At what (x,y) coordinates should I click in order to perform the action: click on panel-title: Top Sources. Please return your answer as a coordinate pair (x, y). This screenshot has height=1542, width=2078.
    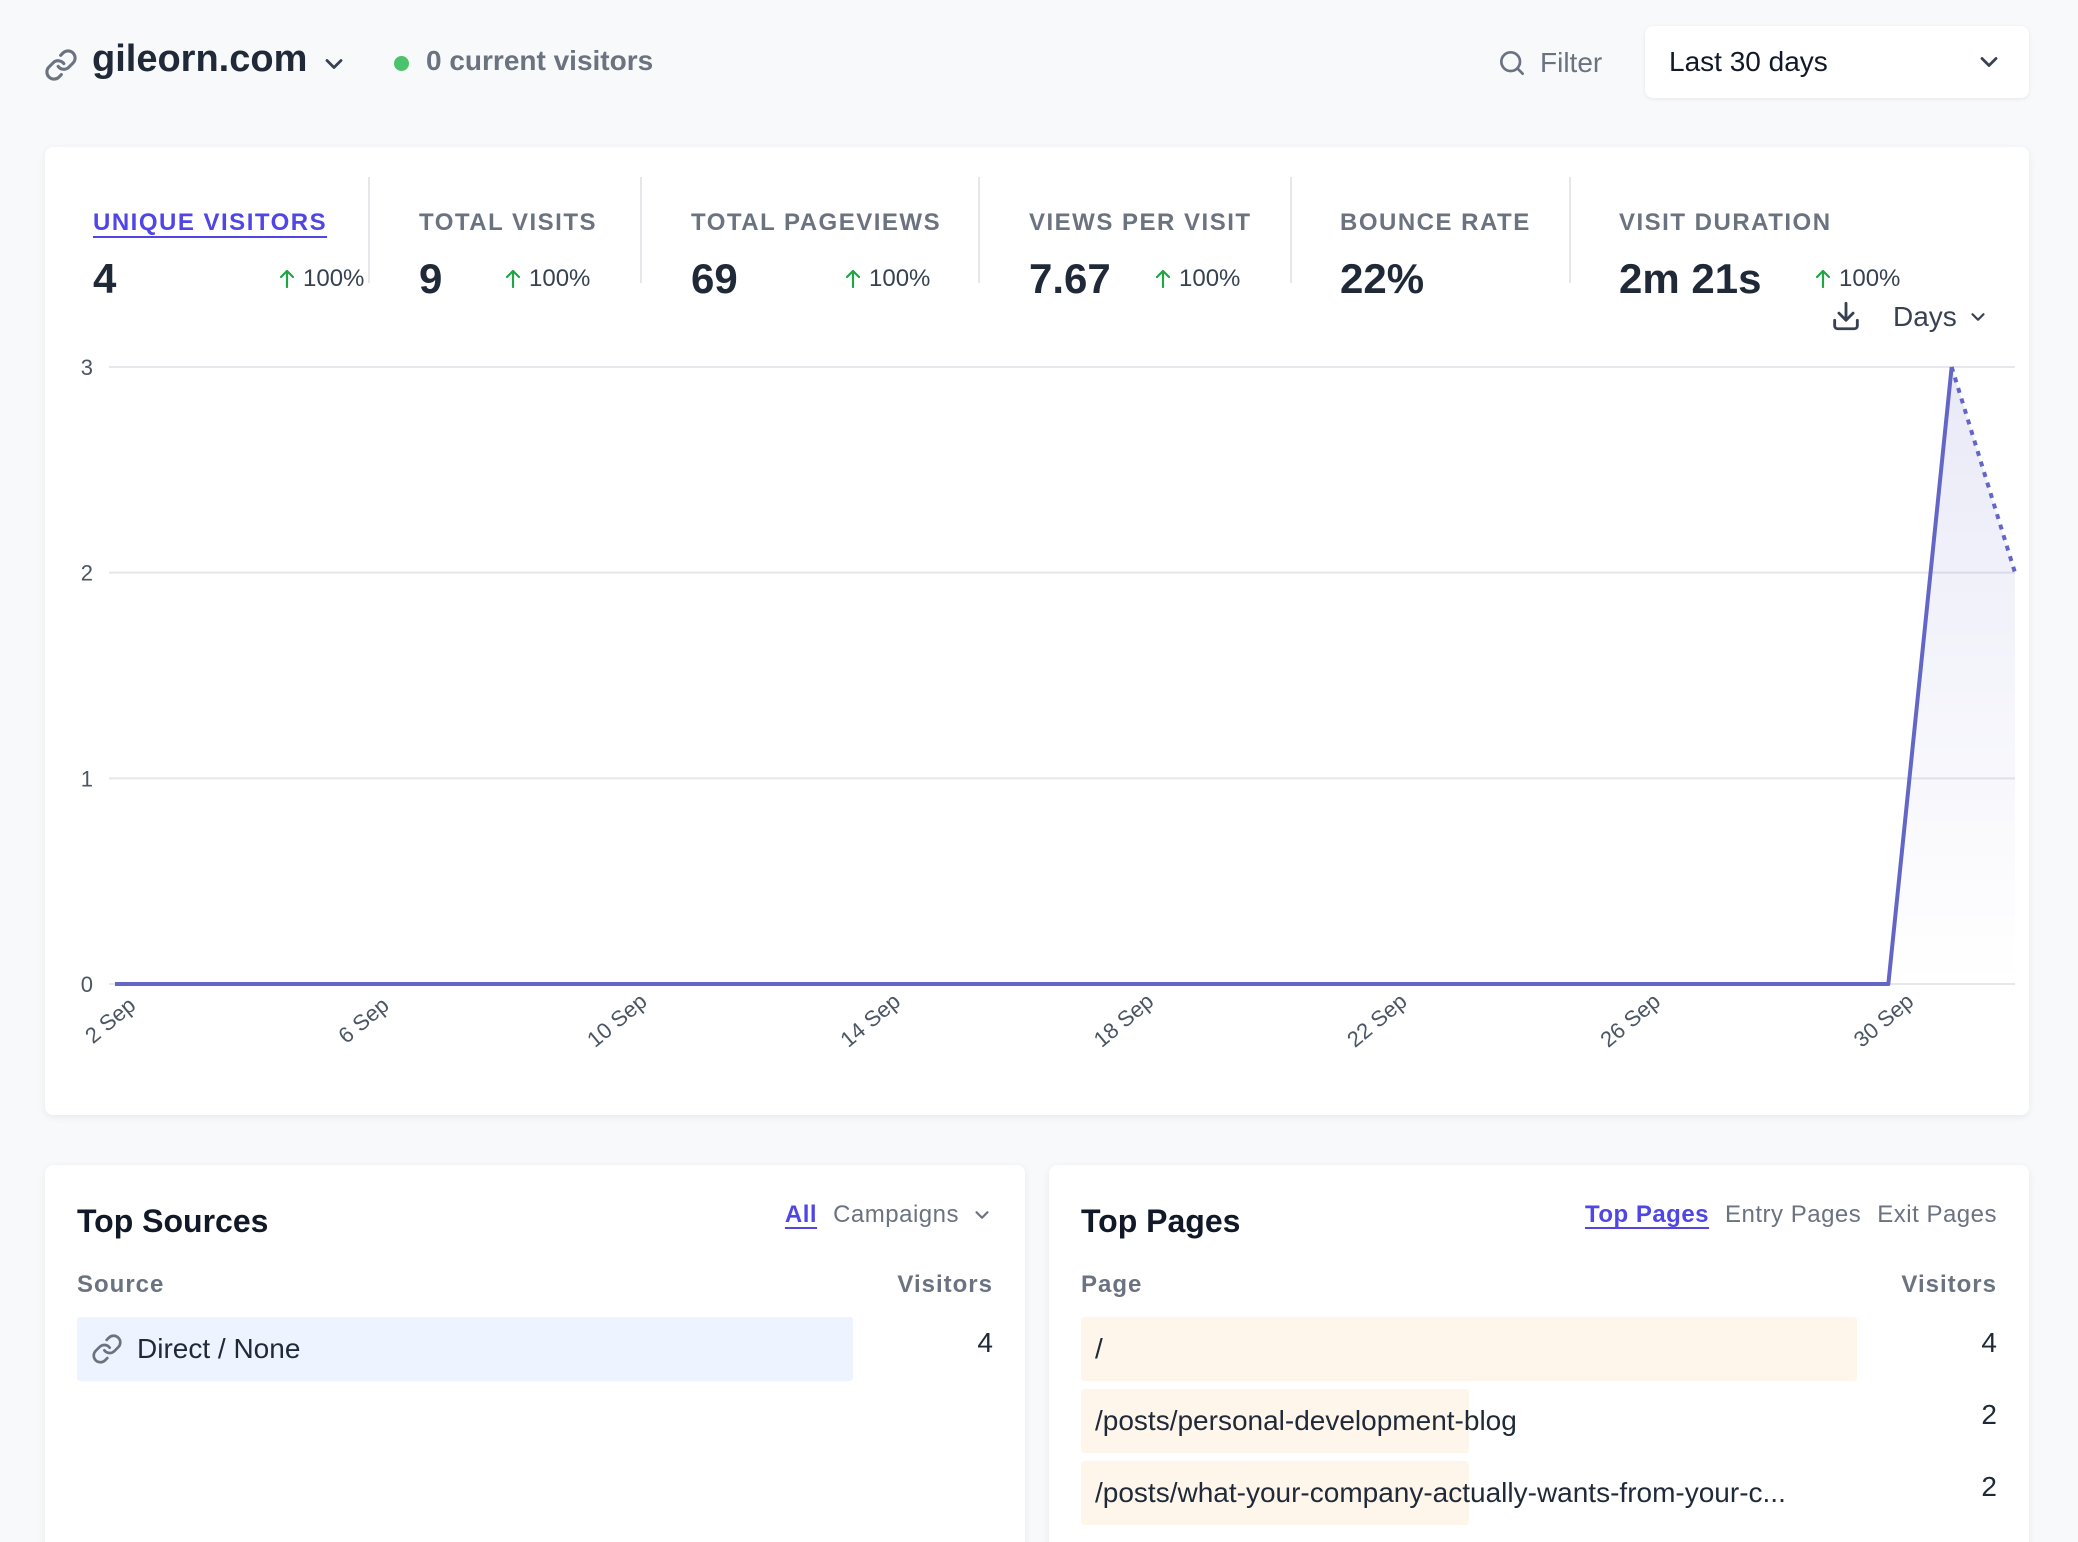
    Looking at the image, I should click on (173, 1221).